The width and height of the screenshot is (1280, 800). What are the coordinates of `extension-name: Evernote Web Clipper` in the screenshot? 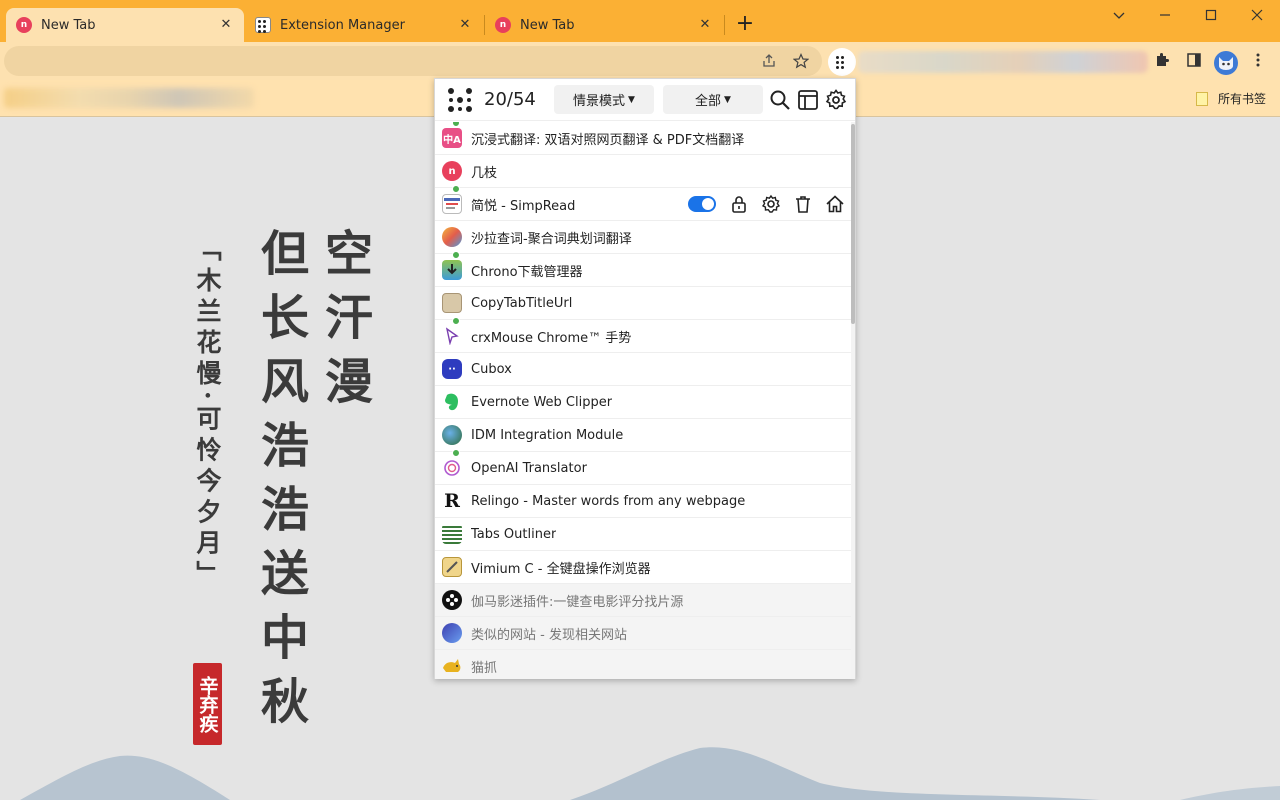 It's located at (542, 402).